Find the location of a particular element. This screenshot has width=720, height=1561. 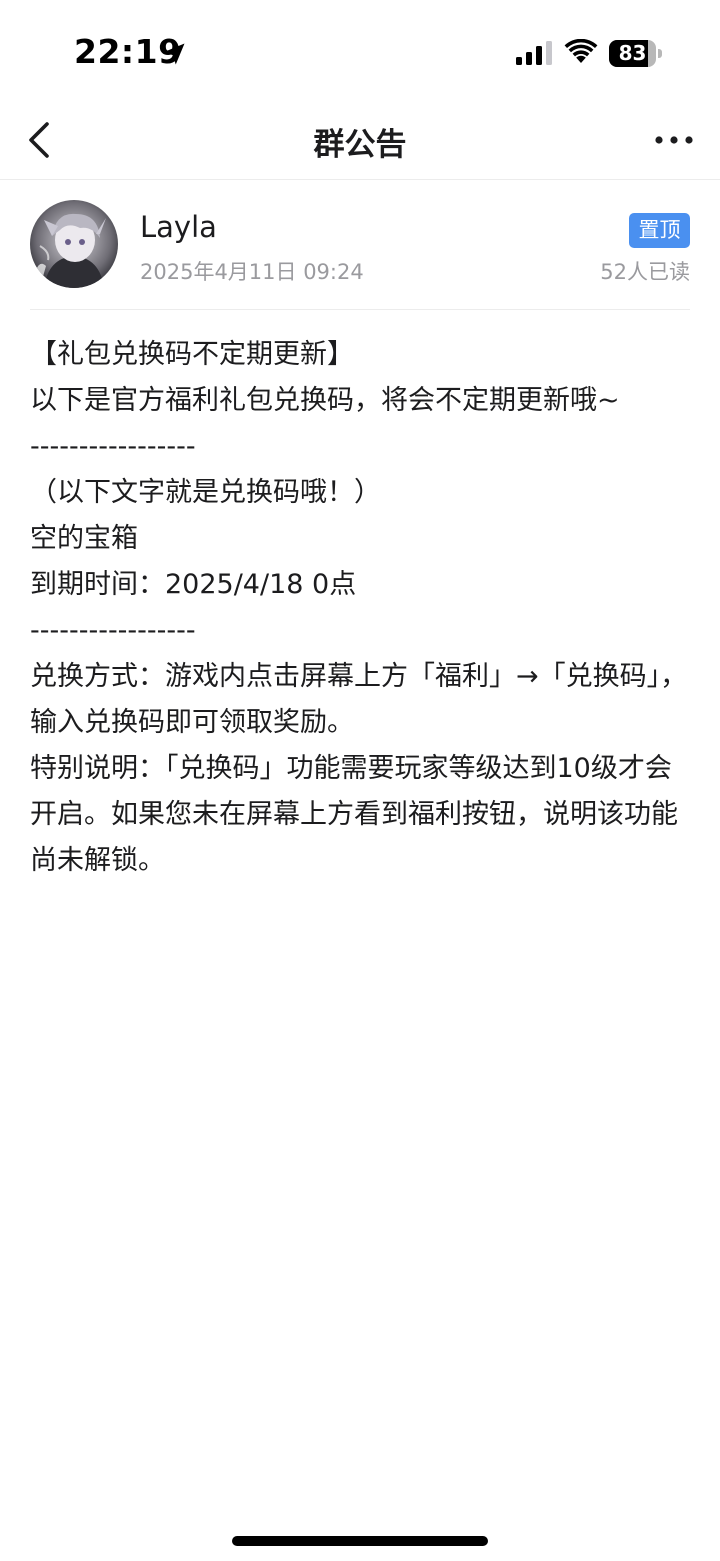

more-dots-icon is located at coordinates (674, 140).